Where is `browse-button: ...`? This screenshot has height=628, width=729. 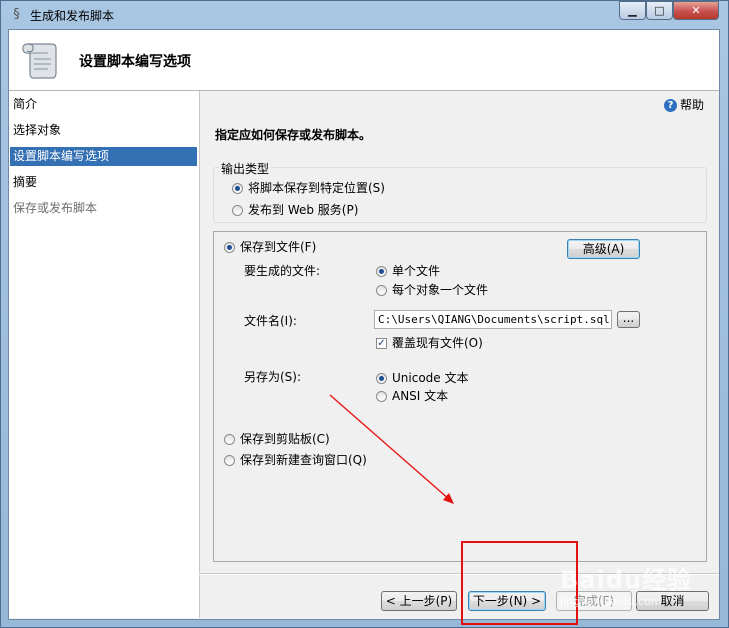 browse-button: ... is located at coordinates (628, 319).